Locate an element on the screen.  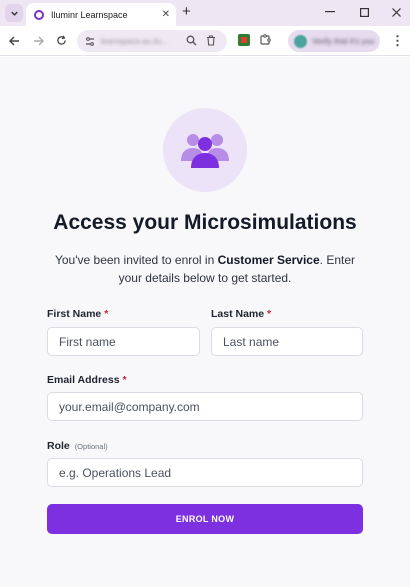
profile-button: Verify that it's you is located at coordinates (334, 41).